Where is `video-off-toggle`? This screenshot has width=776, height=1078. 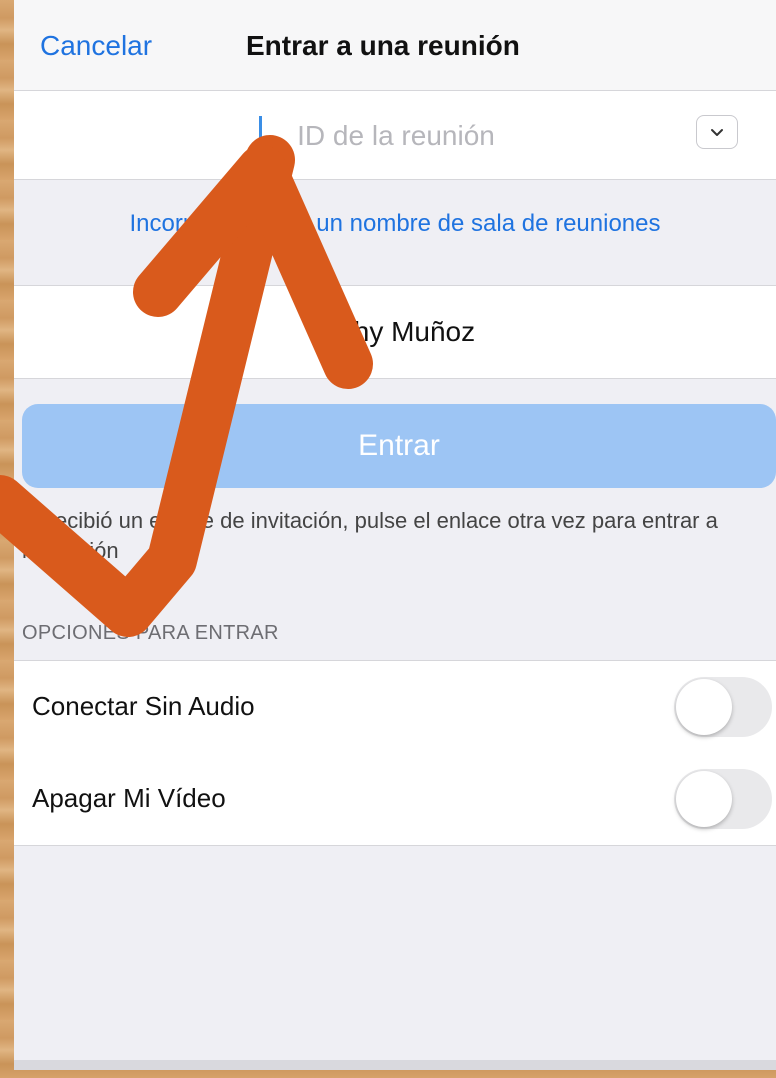 video-off-toggle is located at coordinates (723, 799).